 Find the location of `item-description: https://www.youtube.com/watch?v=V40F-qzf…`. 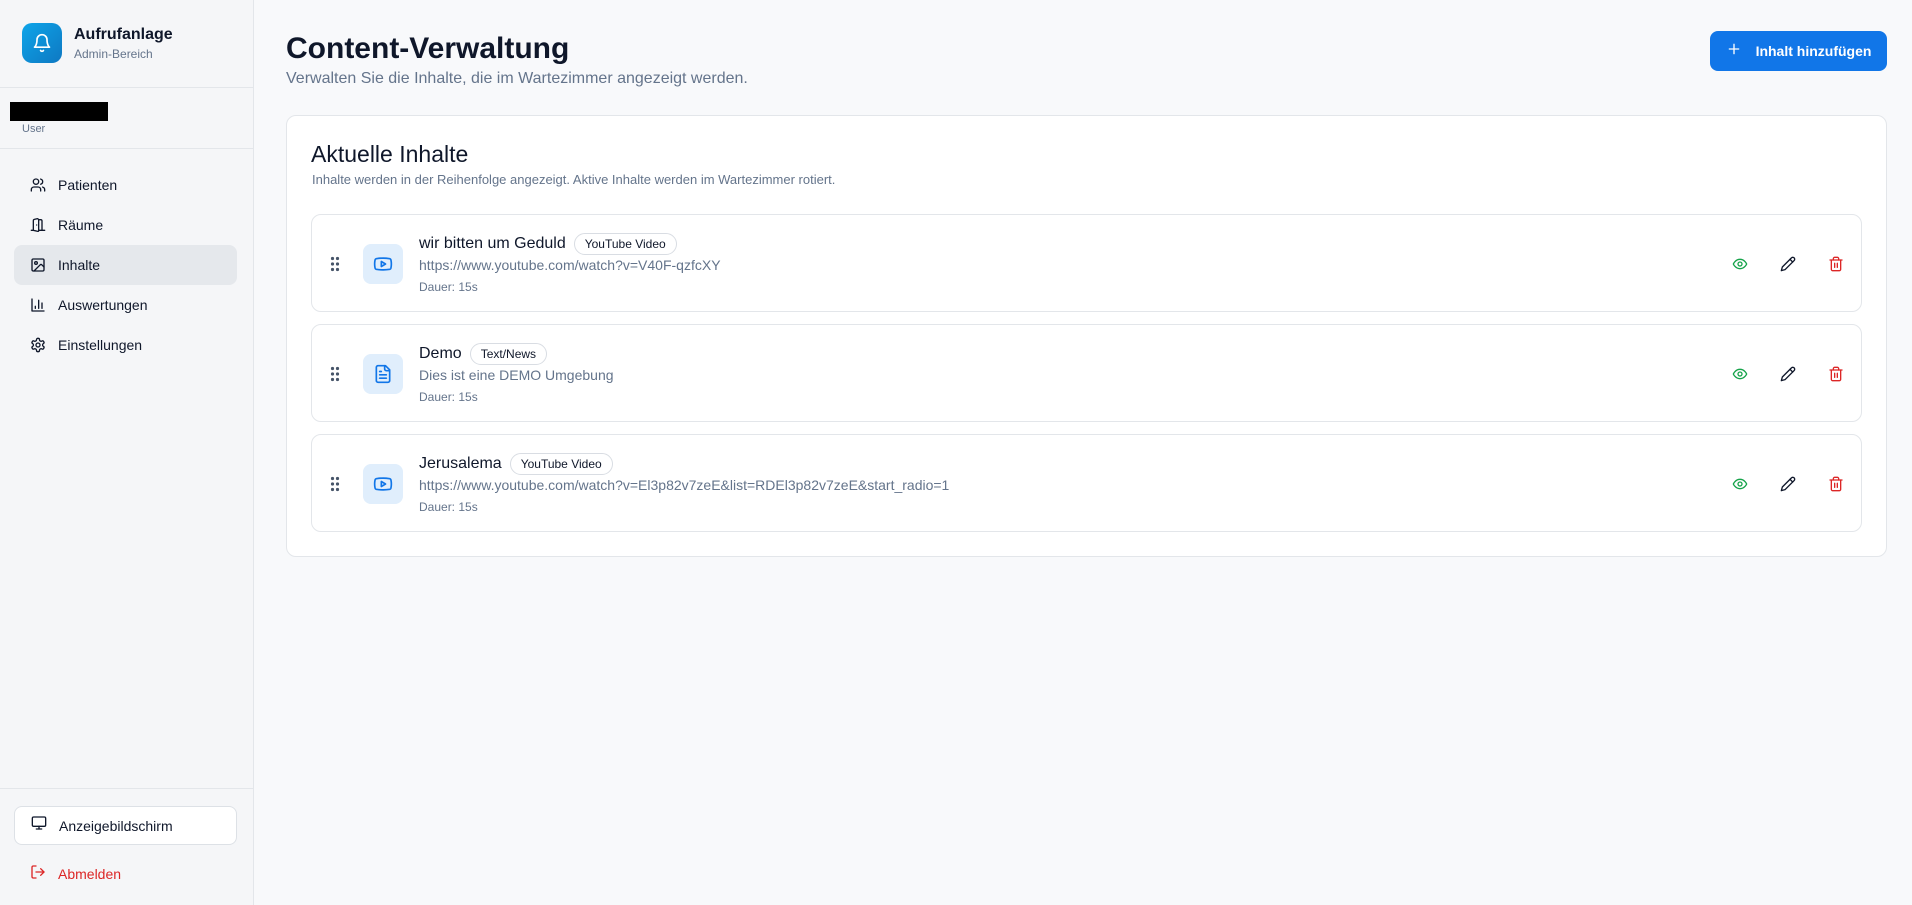

item-description: https://www.youtube.com/watch?v=V40F-qzf… is located at coordinates (570, 265).